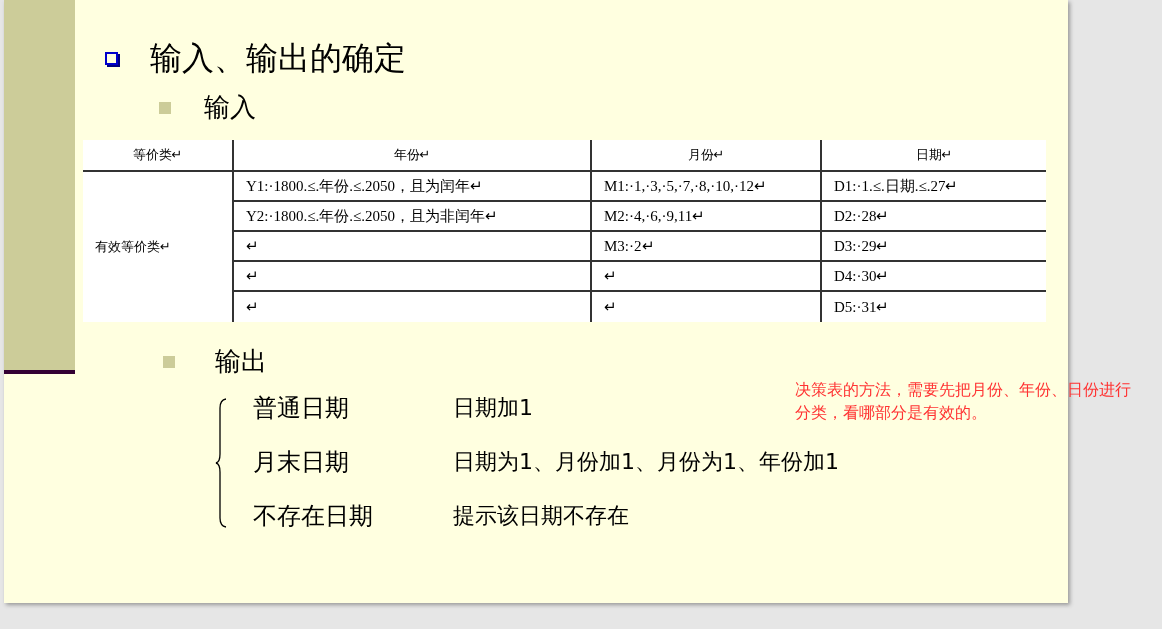  I want to click on table-cell: Y2:·1800.≤.年份.≤.2050，且为非闰年↵, so click(413, 217).